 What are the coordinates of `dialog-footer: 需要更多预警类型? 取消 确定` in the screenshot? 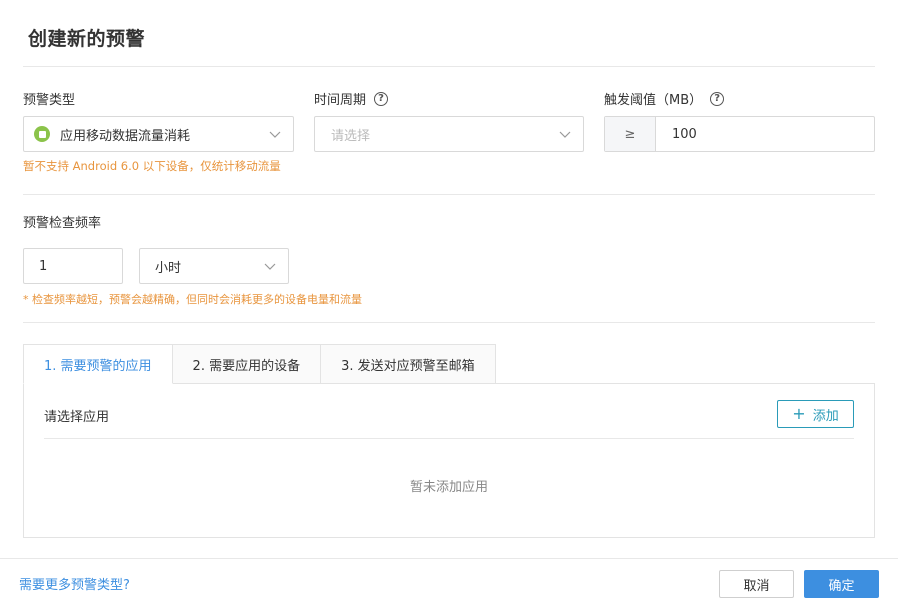 It's located at (449, 581).